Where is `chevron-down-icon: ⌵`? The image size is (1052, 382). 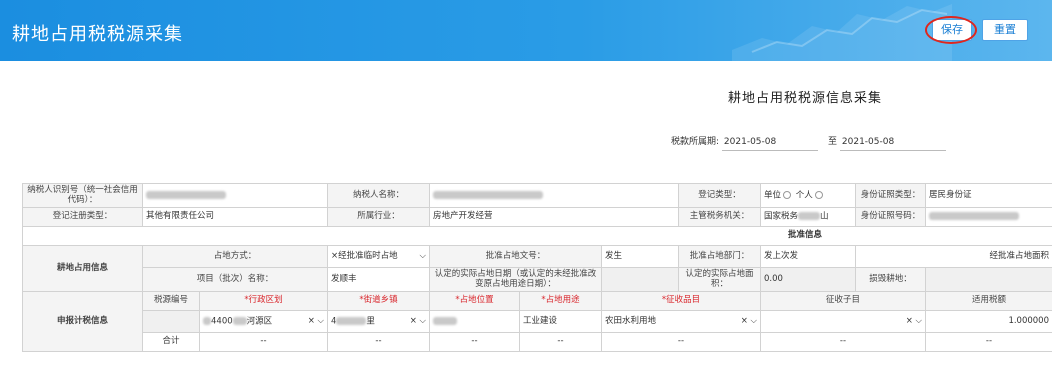
chevron-down-icon: ⌵ is located at coordinates (423, 256).